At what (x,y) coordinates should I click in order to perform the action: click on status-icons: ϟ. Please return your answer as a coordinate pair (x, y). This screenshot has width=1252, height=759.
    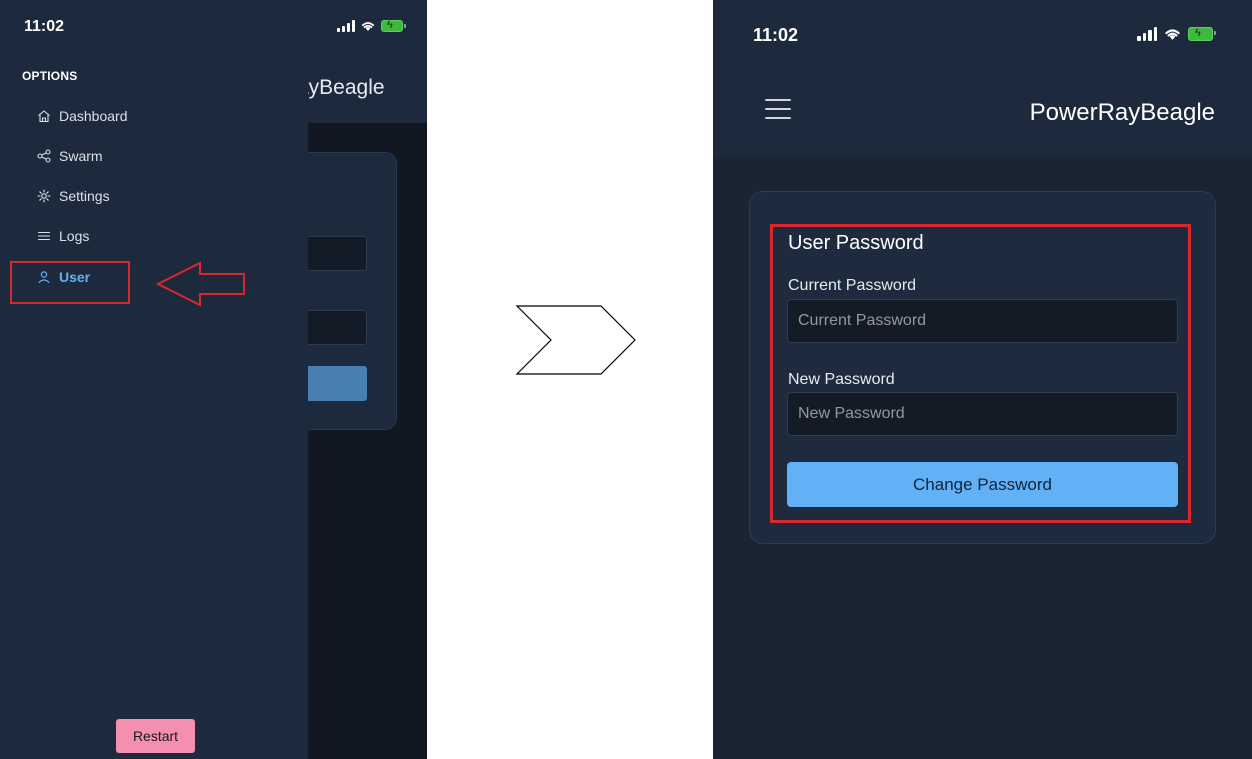
    Looking at the image, I should click on (371, 25).